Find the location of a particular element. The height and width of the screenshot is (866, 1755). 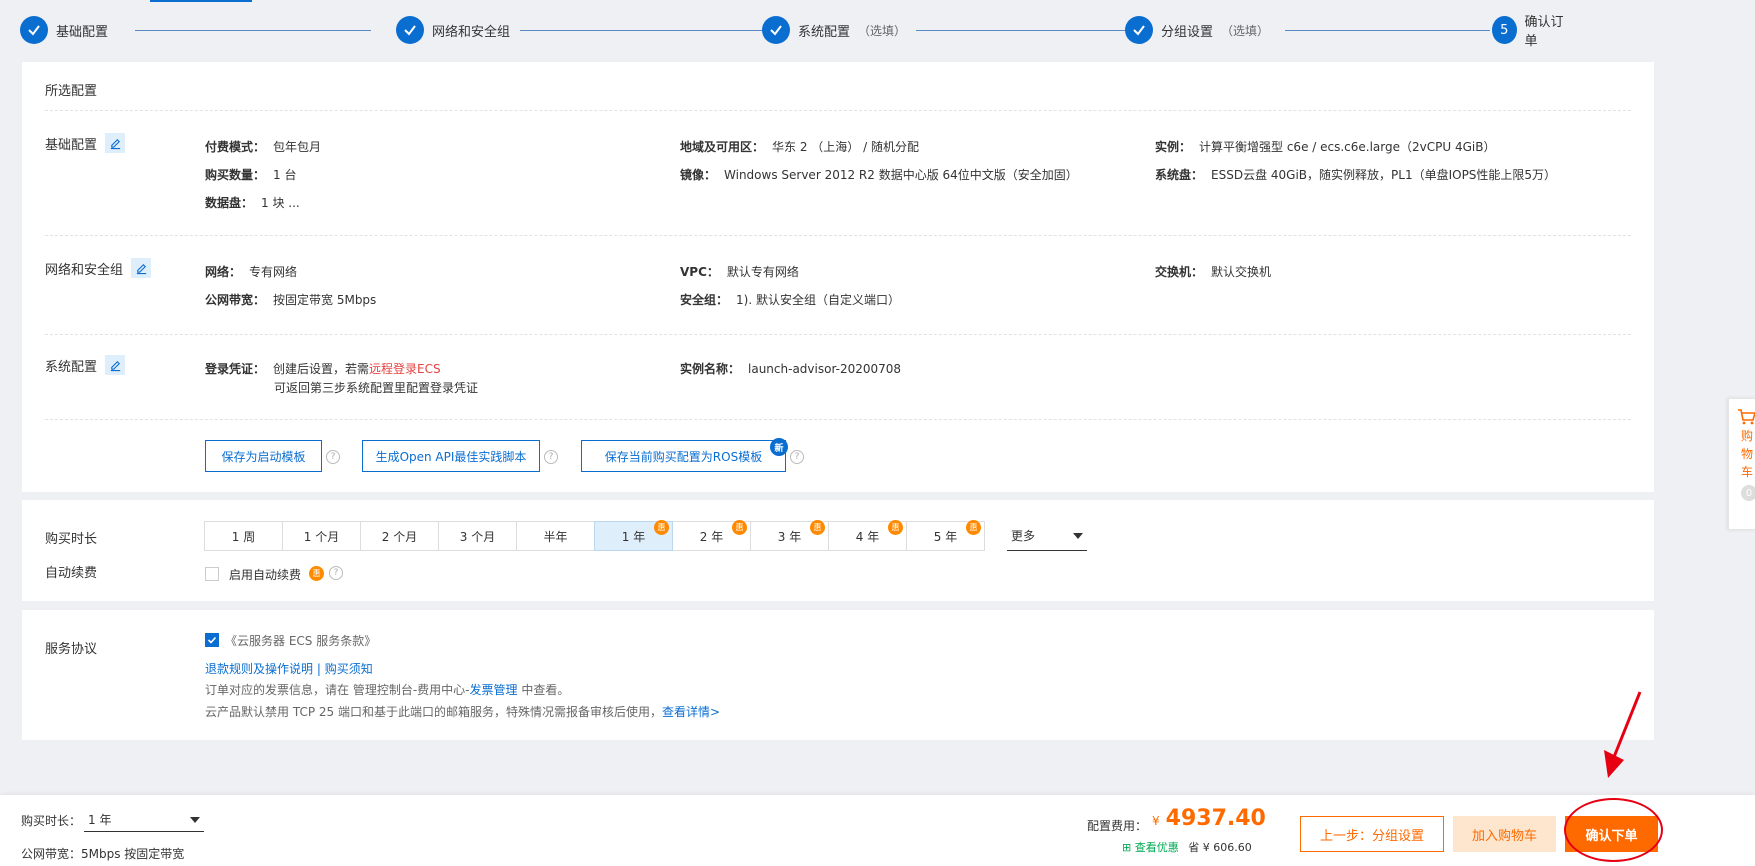

kv-quantity: 购买数量： 1 台 is located at coordinates (251, 175).